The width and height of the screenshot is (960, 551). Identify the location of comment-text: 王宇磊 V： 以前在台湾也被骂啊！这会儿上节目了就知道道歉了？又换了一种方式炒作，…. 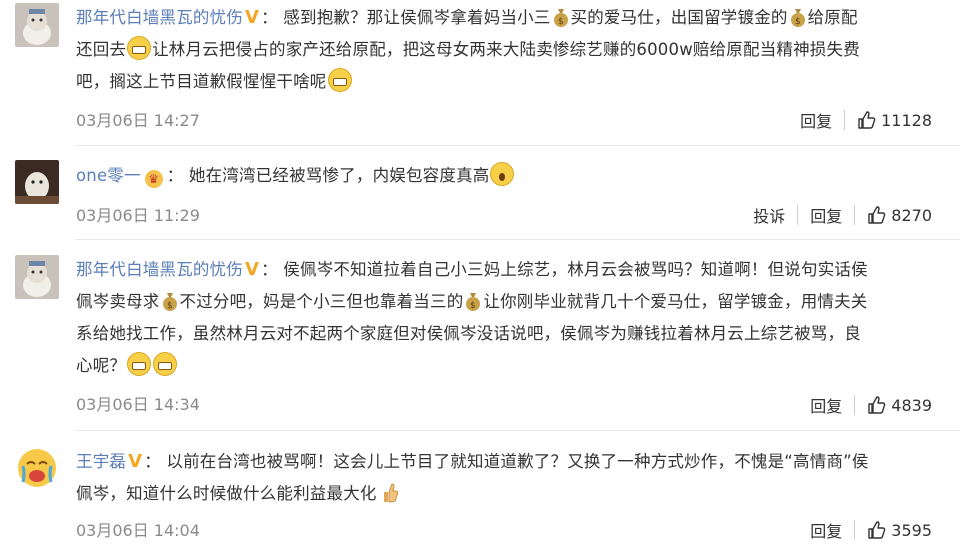
(472, 477).